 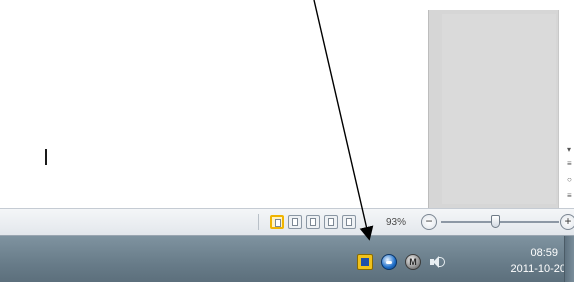 I want to click on browse-object-icon: ○, so click(x=569, y=180).